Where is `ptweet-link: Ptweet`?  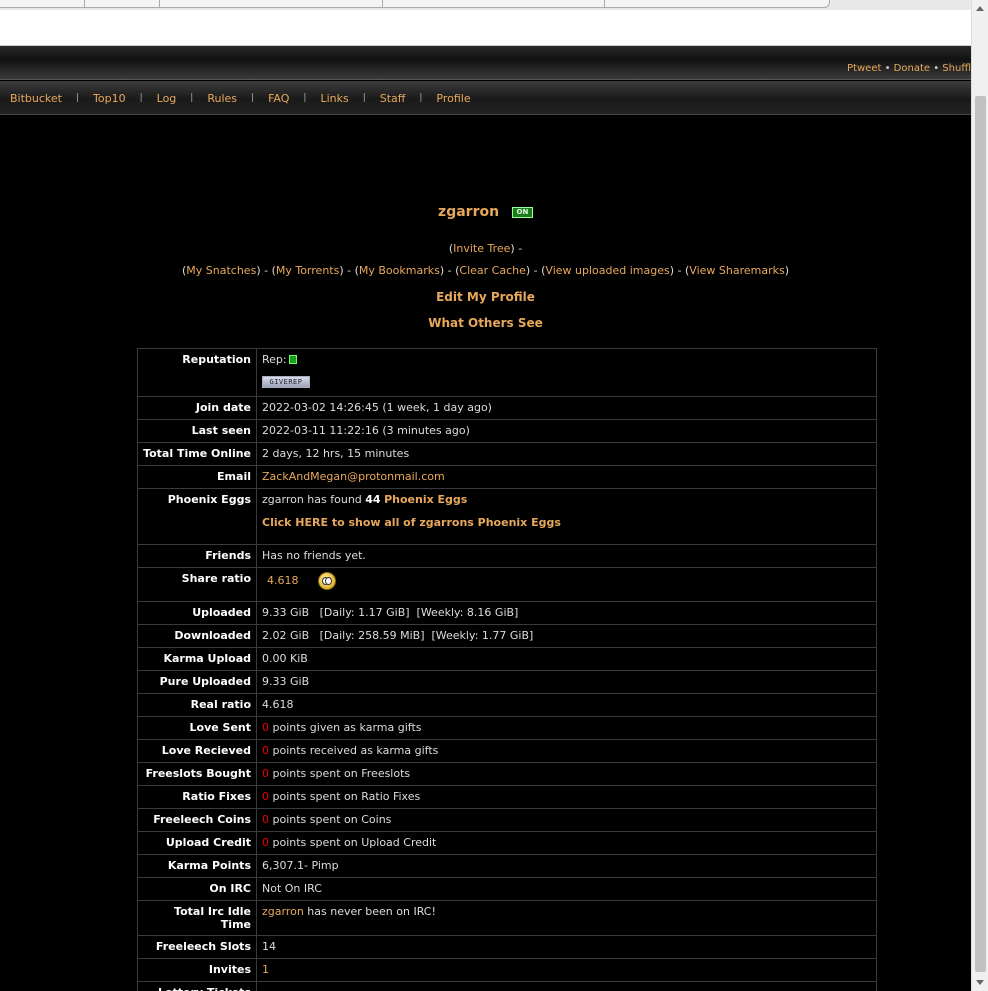
ptweet-link: Ptweet is located at coordinates (864, 68).